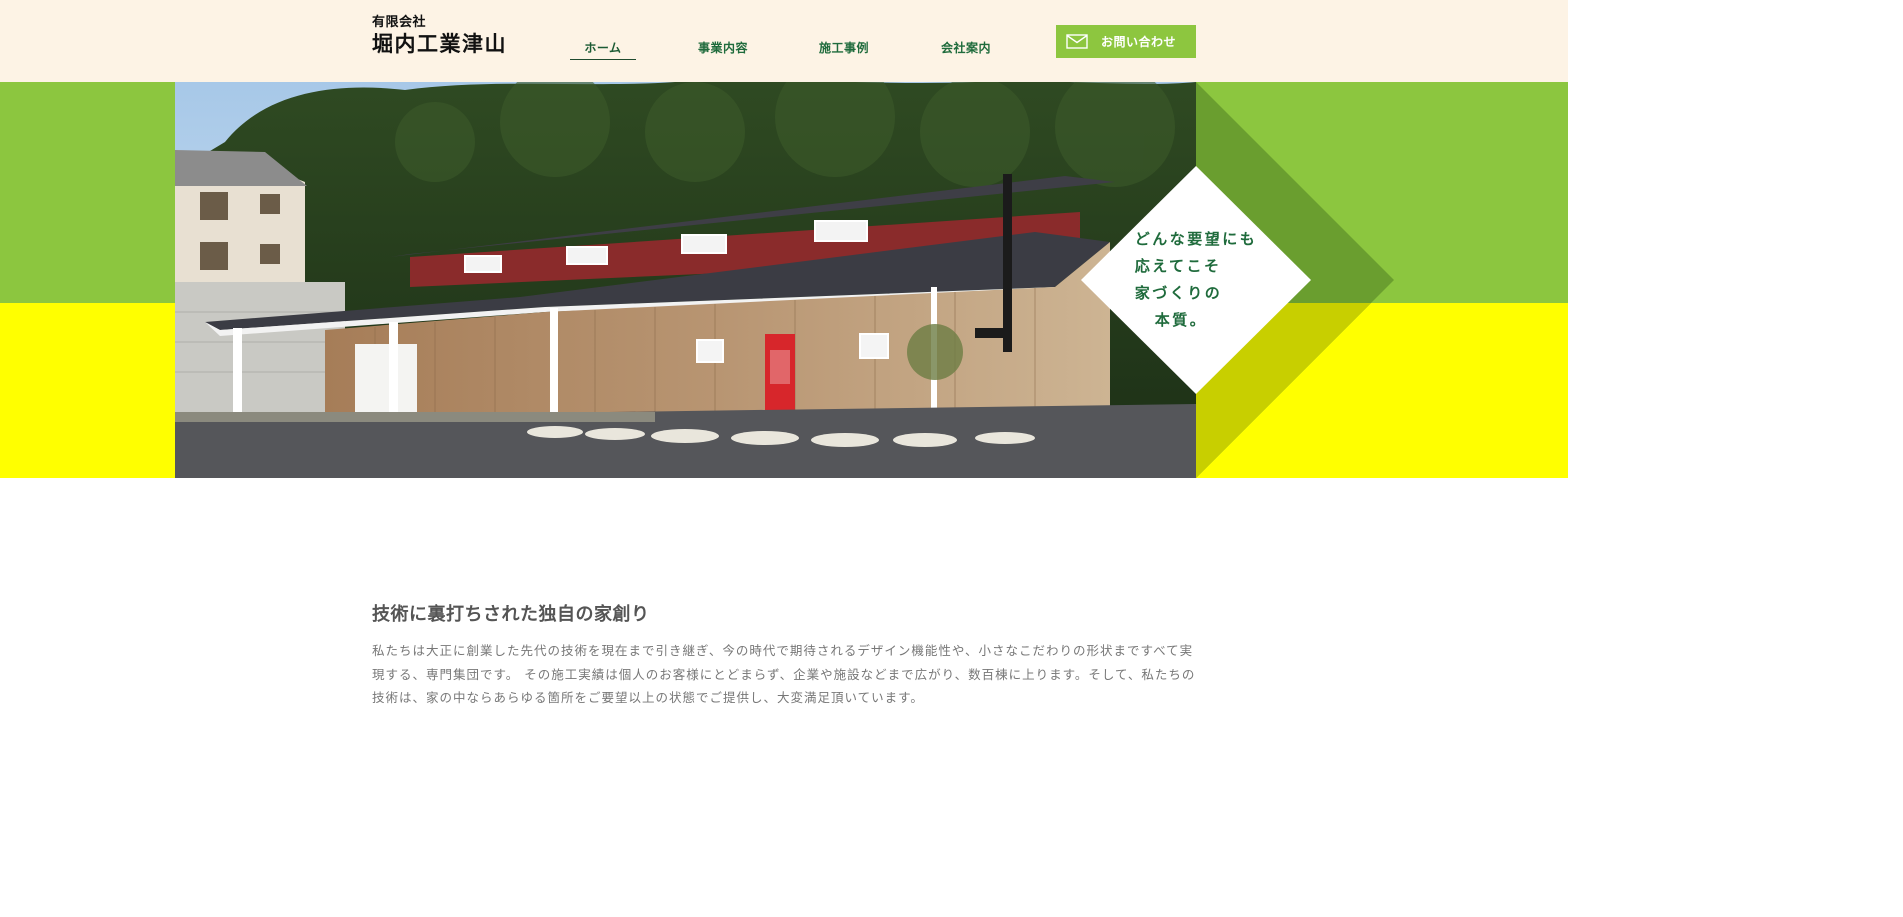  Describe the element at coordinates (511, 614) in the screenshot. I see `intro-heading: 技術に裏打ちされた独自の家創り` at that location.